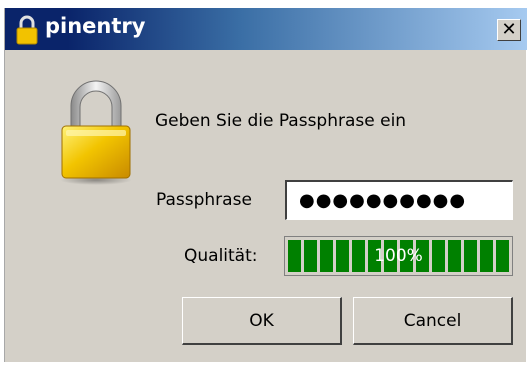  I want to click on quality-value: 100%, so click(398, 256).